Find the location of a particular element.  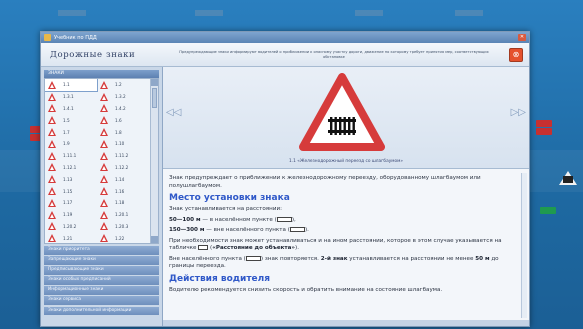

next-sign-button: ▷▷ is located at coordinates (518, 112).